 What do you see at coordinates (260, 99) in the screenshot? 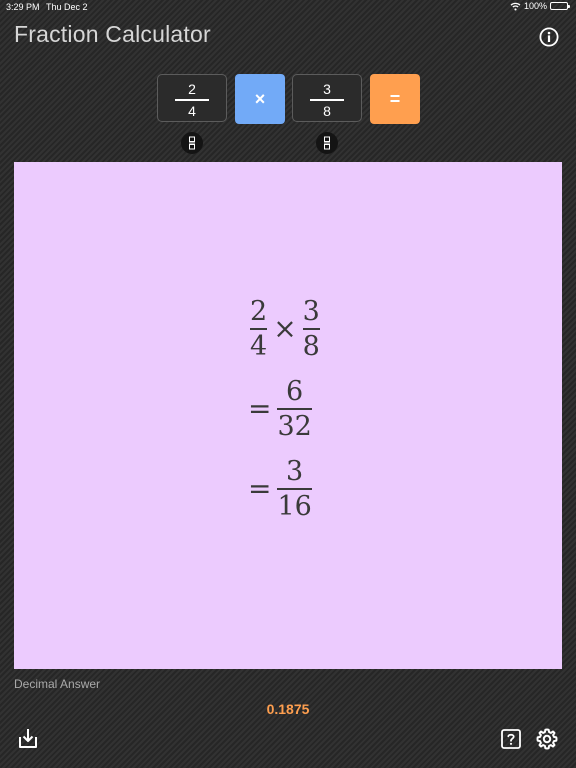
I see `operator-button: ×` at bounding box center [260, 99].